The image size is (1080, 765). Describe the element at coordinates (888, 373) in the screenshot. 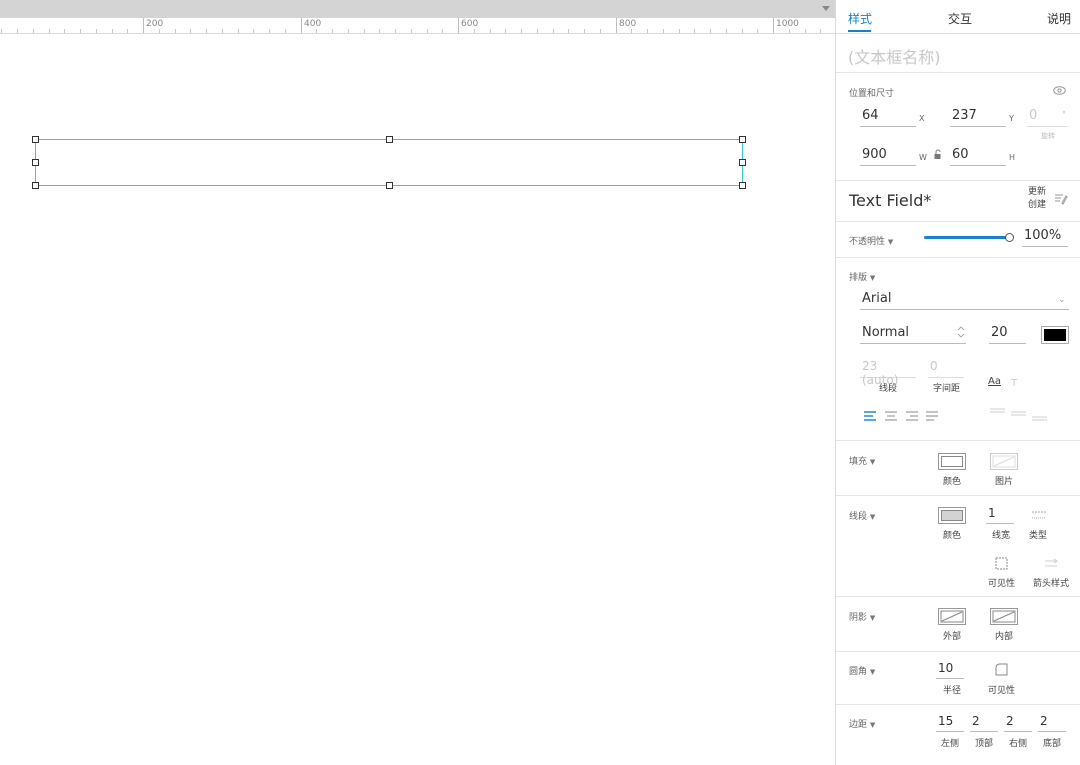

I see `line-spacing-input: 23 (auto)` at that location.